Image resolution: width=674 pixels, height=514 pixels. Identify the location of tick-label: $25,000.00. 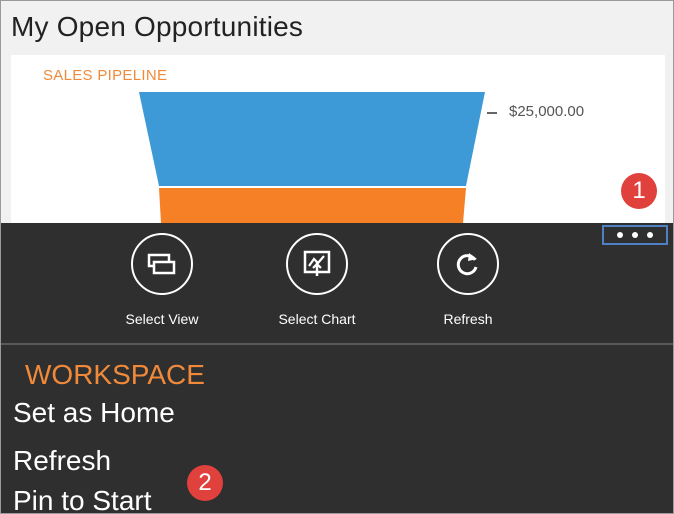
(547, 111).